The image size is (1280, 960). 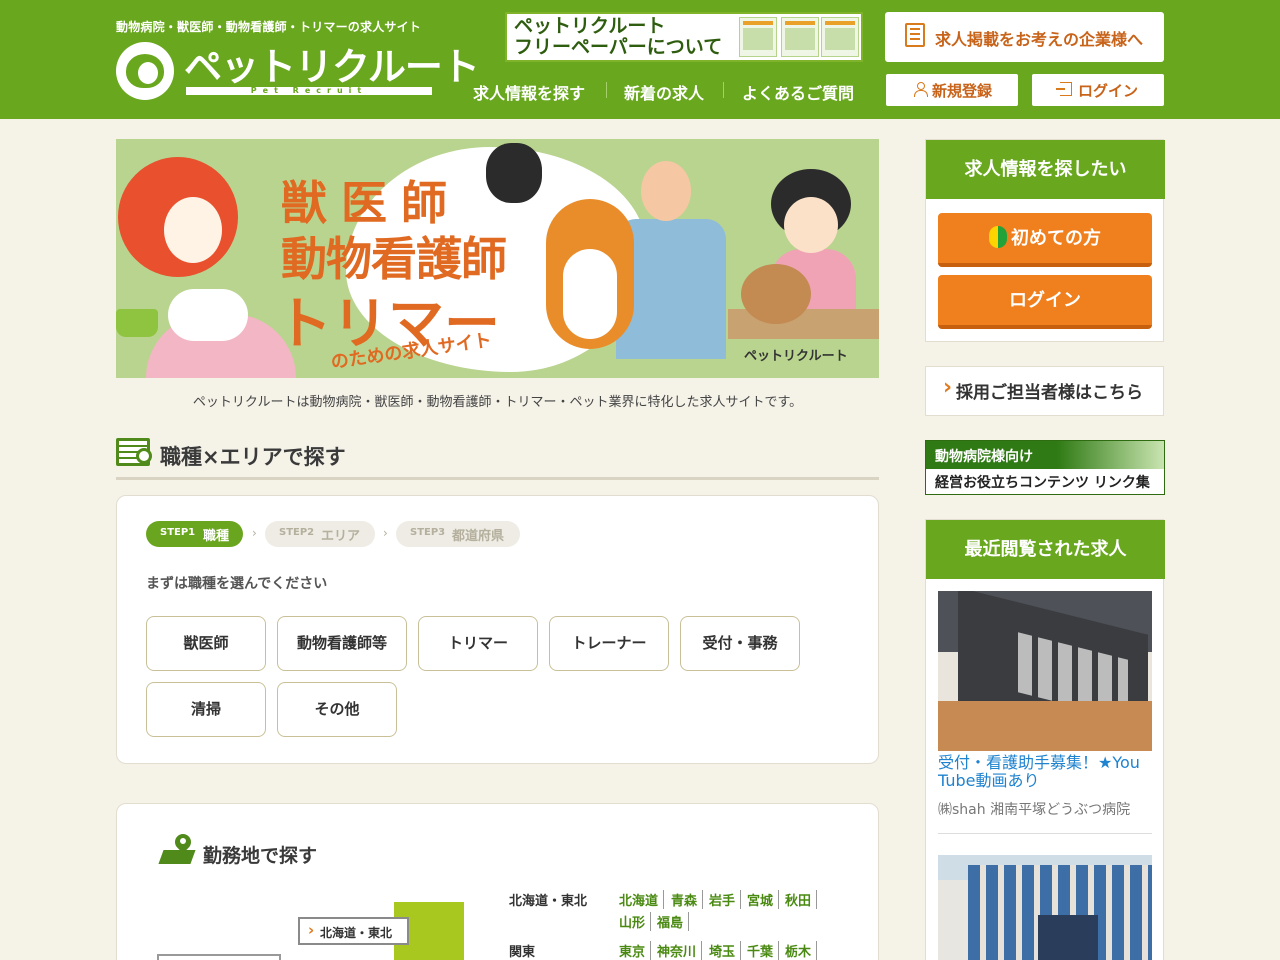 What do you see at coordinates (1045, 549) in the screenshot?
I see `recent-jobs-heading: 最近閲覧された求人` at bounding box center [1045, 549].